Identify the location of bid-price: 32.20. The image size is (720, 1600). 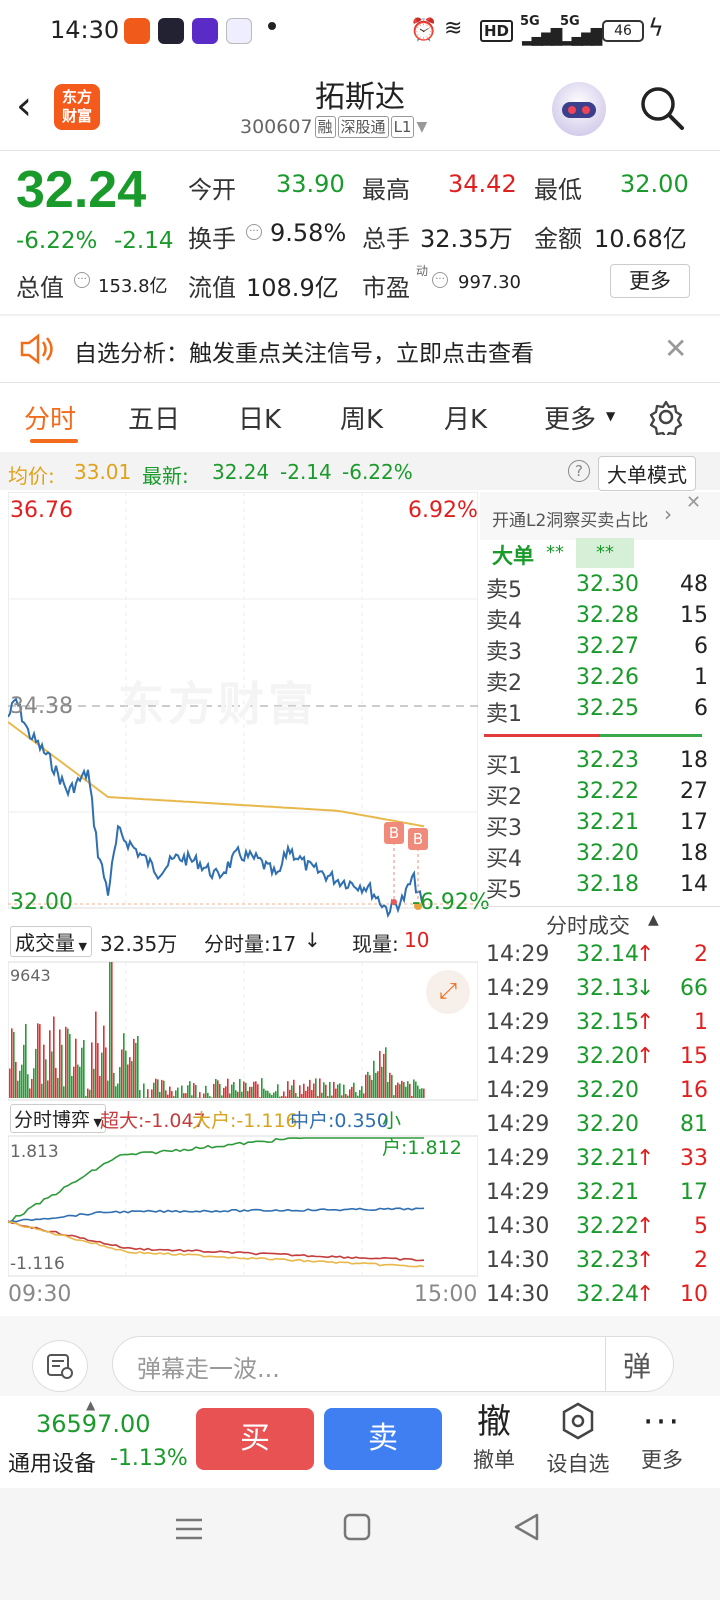
(607, 853).